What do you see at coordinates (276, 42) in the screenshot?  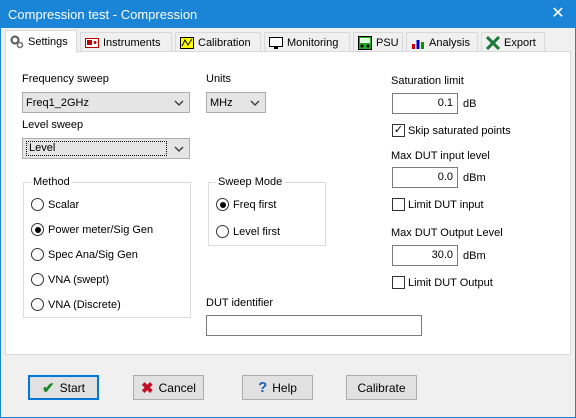 I see `monitor-icon` at bounding box center [276, 42].